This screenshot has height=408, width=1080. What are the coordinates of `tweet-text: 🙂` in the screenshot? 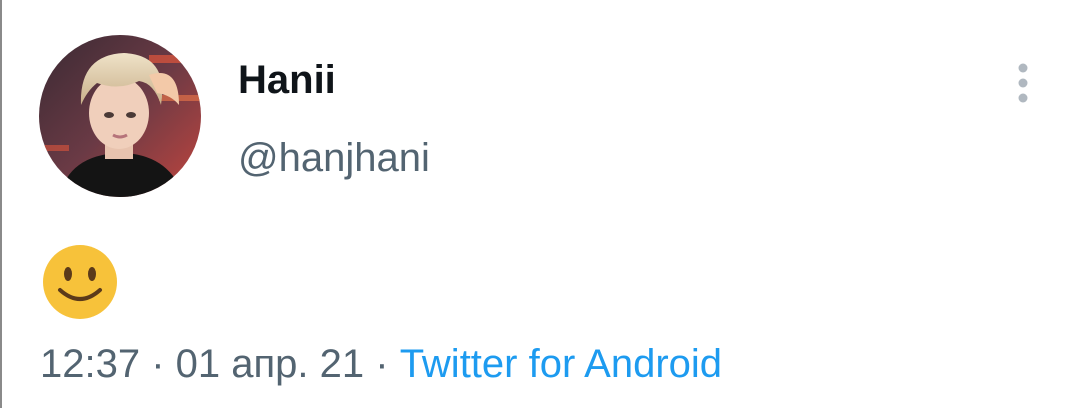 It's located at (80, 282).